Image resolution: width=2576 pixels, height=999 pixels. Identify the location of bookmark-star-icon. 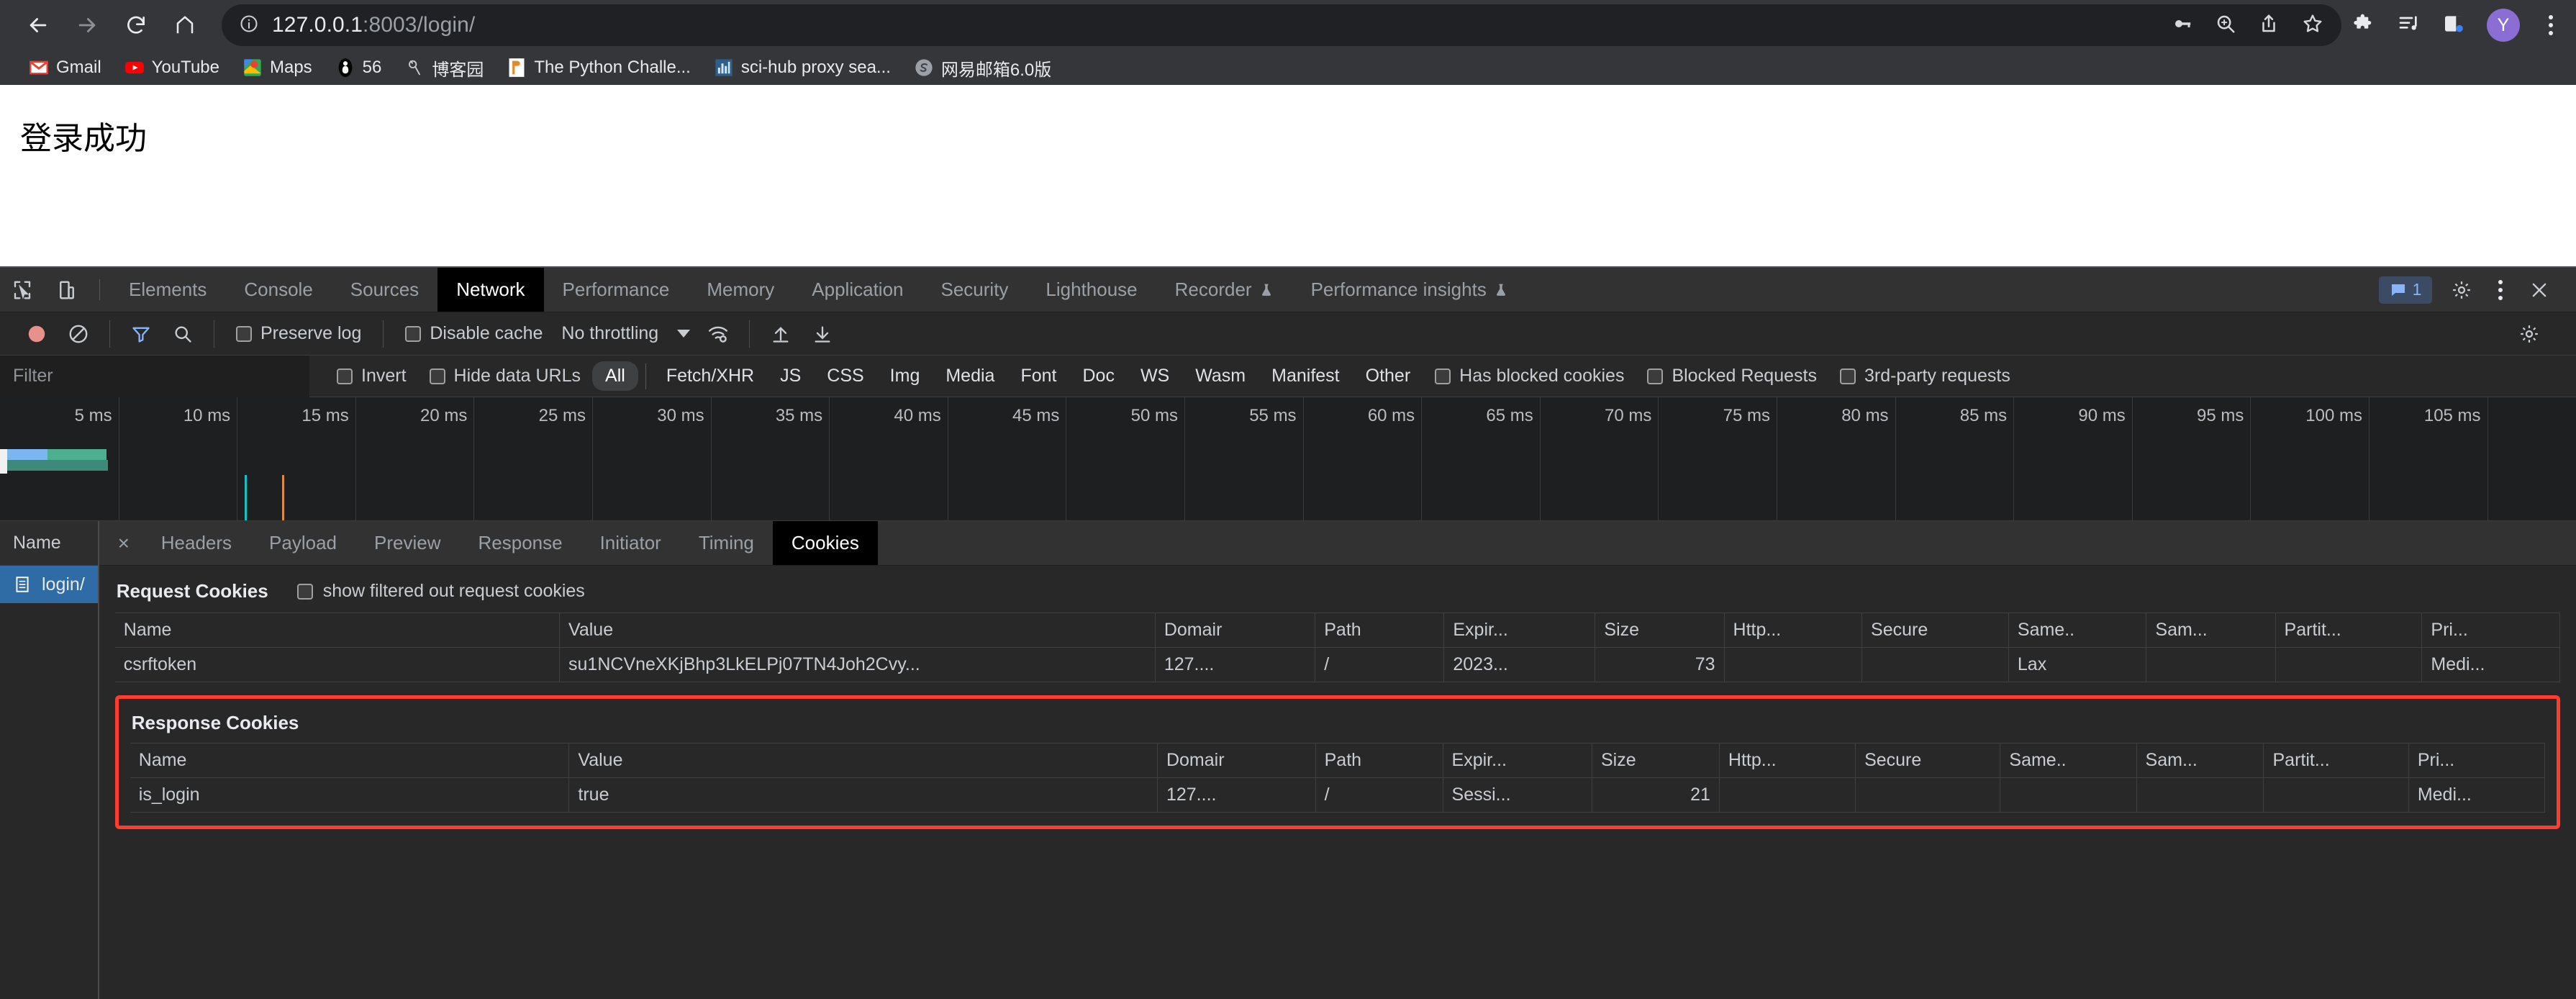
(2312, 25).